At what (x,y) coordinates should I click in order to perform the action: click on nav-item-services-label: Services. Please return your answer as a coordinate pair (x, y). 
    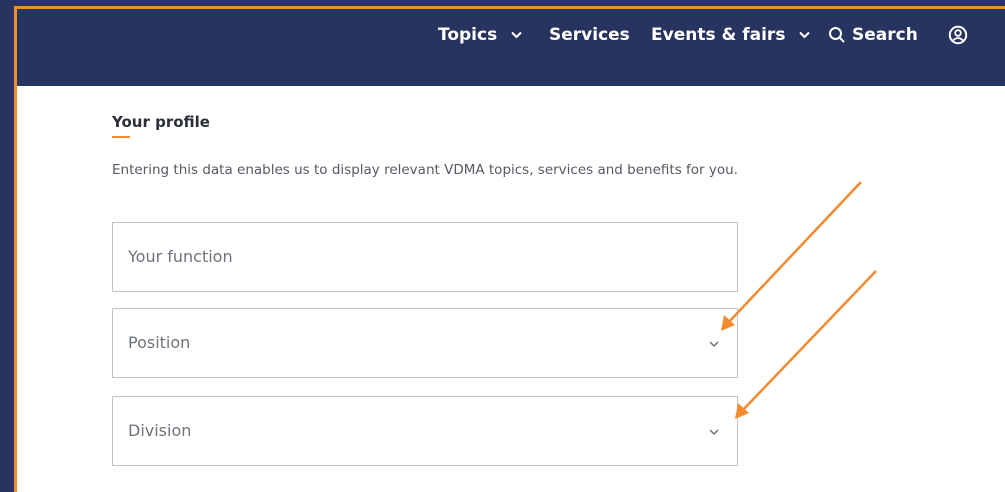
    Looking at the image, I should click on (589, 35).